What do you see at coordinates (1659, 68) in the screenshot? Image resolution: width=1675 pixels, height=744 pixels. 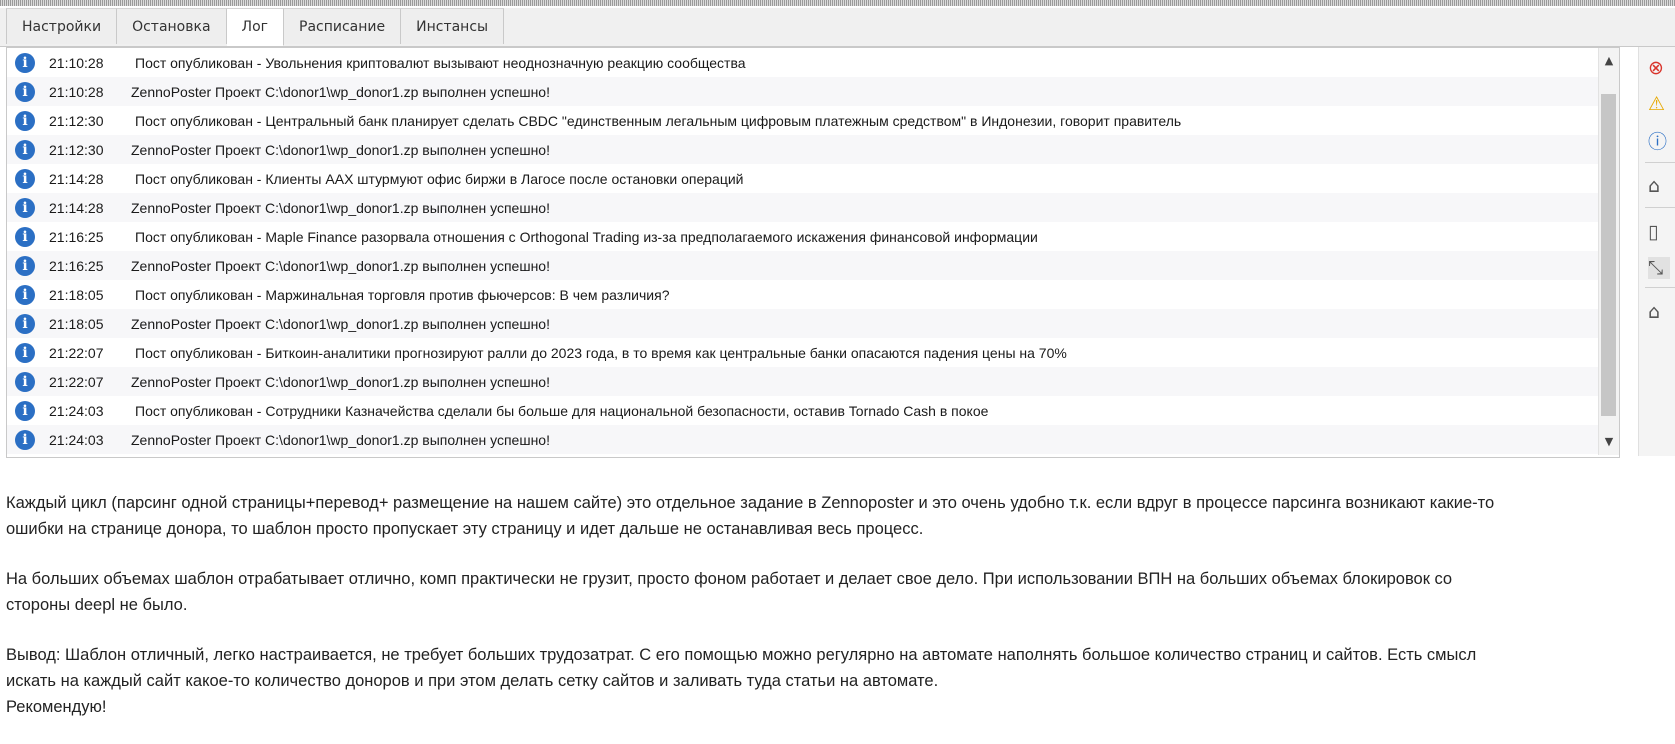 I see `error-filter-icon: ⊗` at bounding box center [1659, 68].